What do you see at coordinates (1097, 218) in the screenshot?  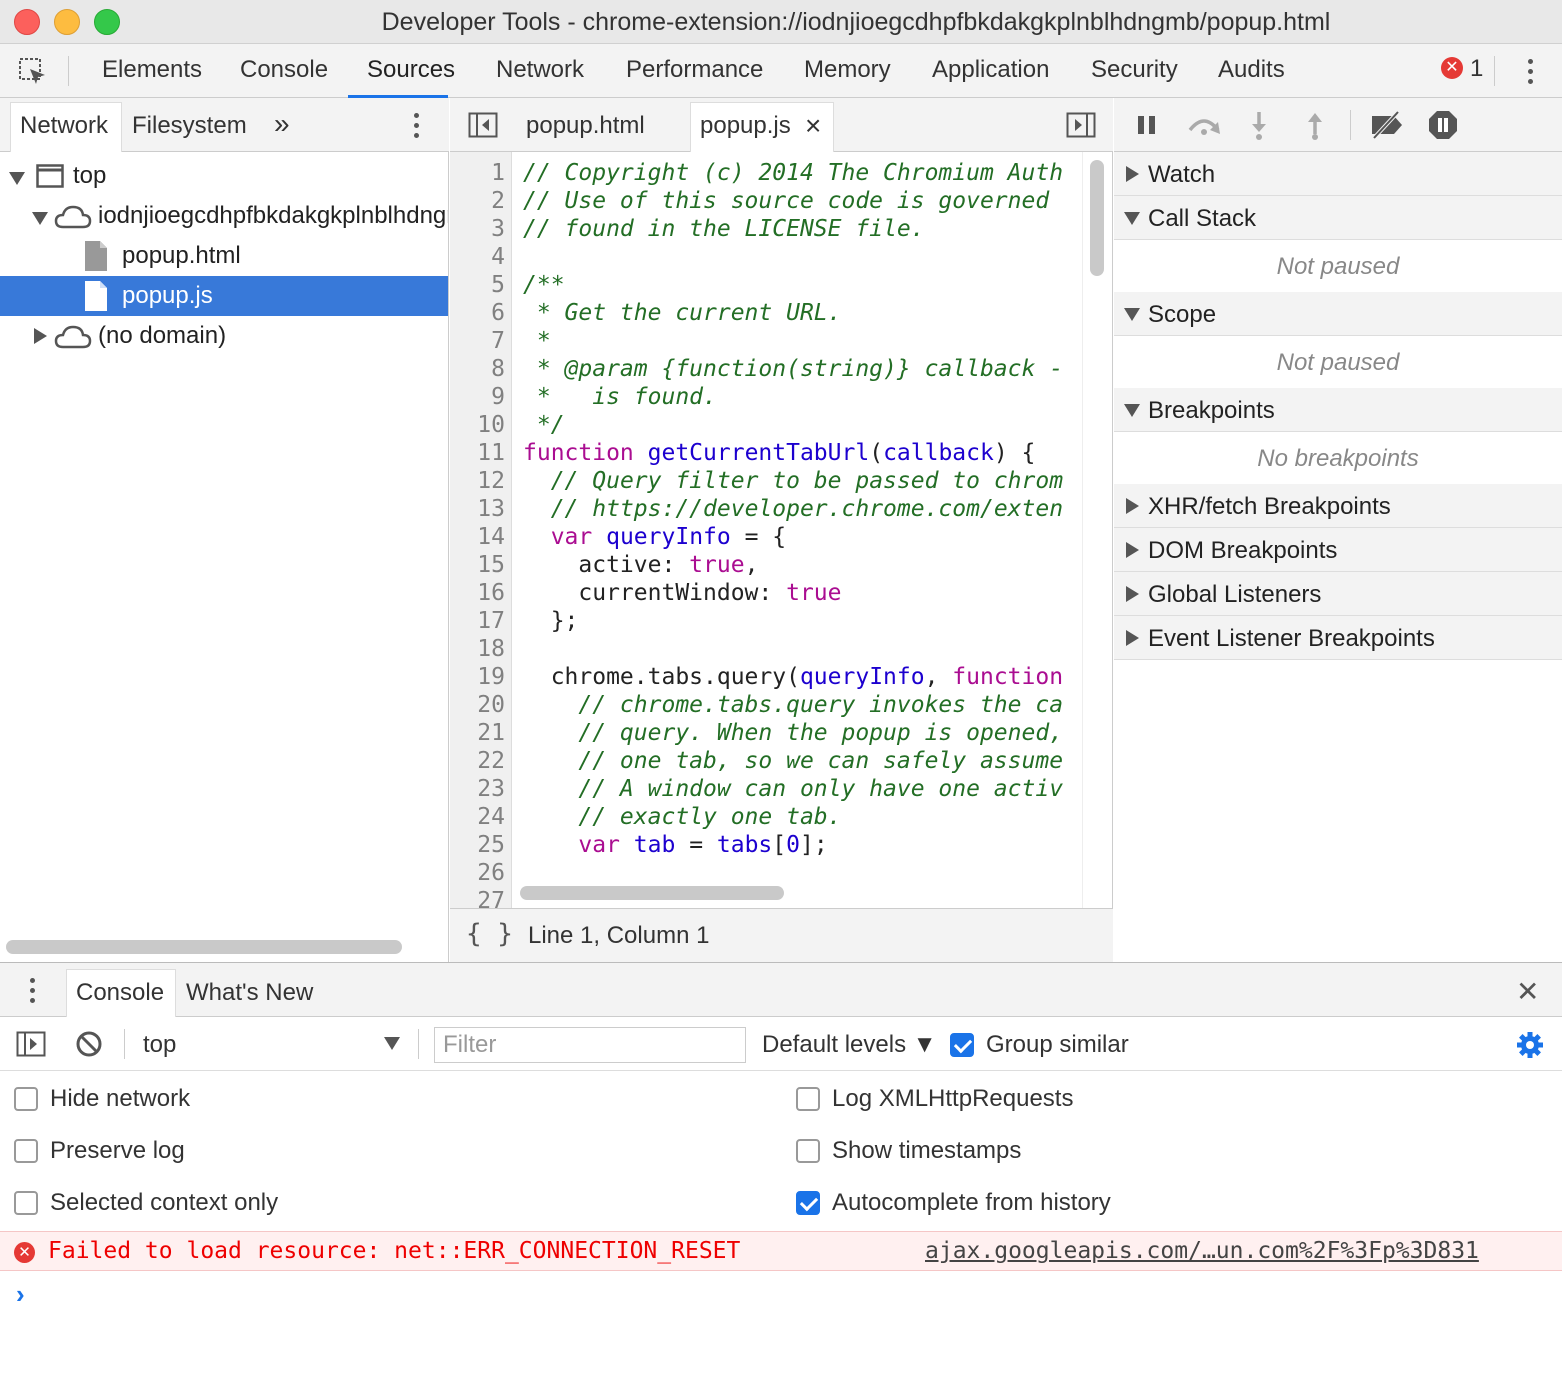 I see `editor-vertical-scrollbar` at bounding box center [1097, 218].